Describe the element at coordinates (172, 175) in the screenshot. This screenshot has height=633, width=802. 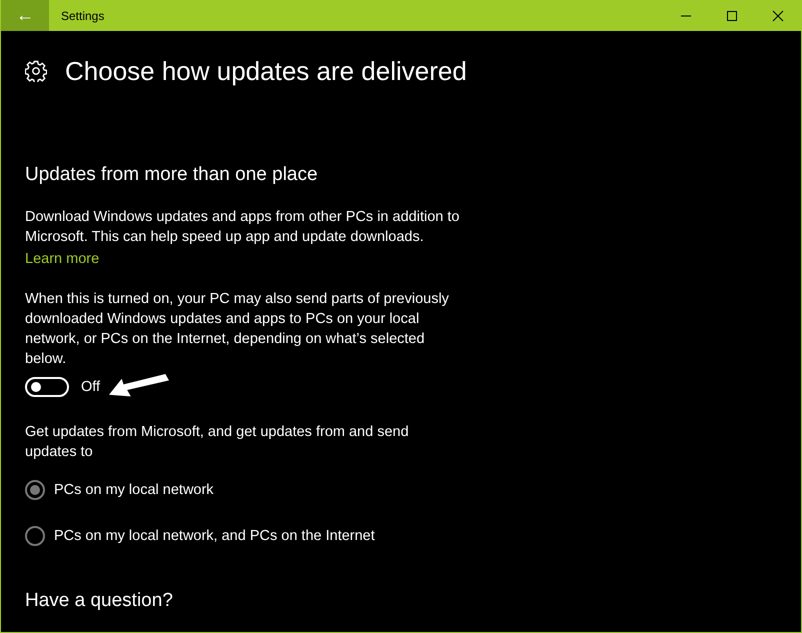
I see `section-heading: Updates from more than one place` at that location.